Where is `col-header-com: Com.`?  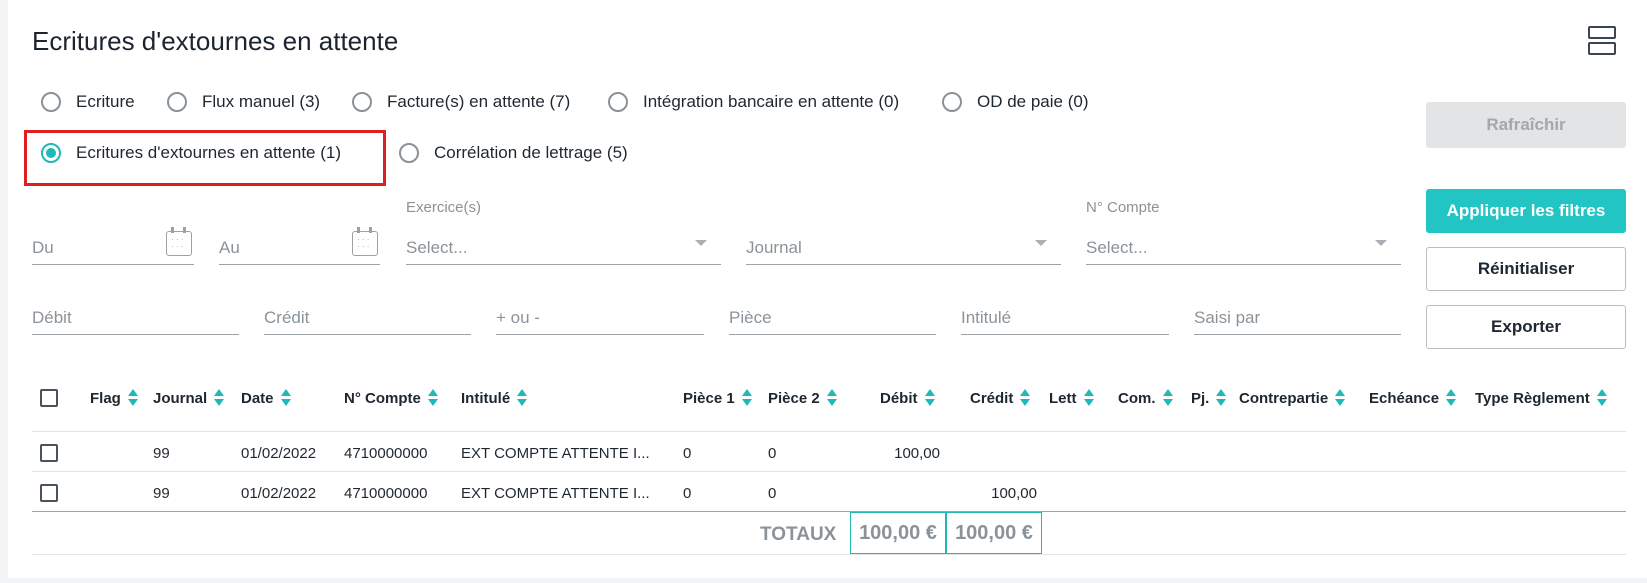 col-header-com: Com. is located at coordinates (1145, 398).